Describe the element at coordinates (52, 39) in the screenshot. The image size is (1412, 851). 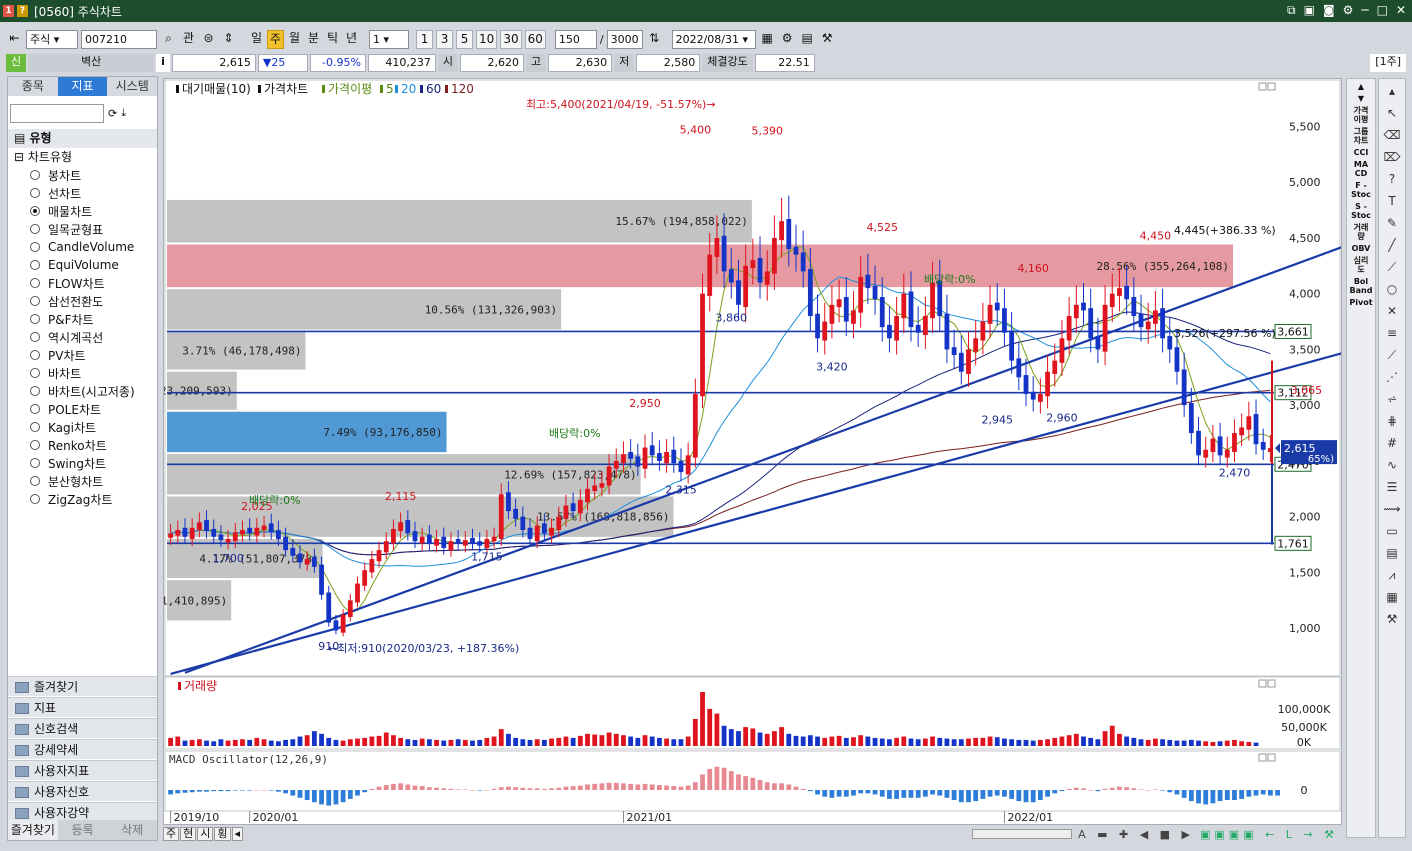
I see `market-select: 주식 ▾` at that location.